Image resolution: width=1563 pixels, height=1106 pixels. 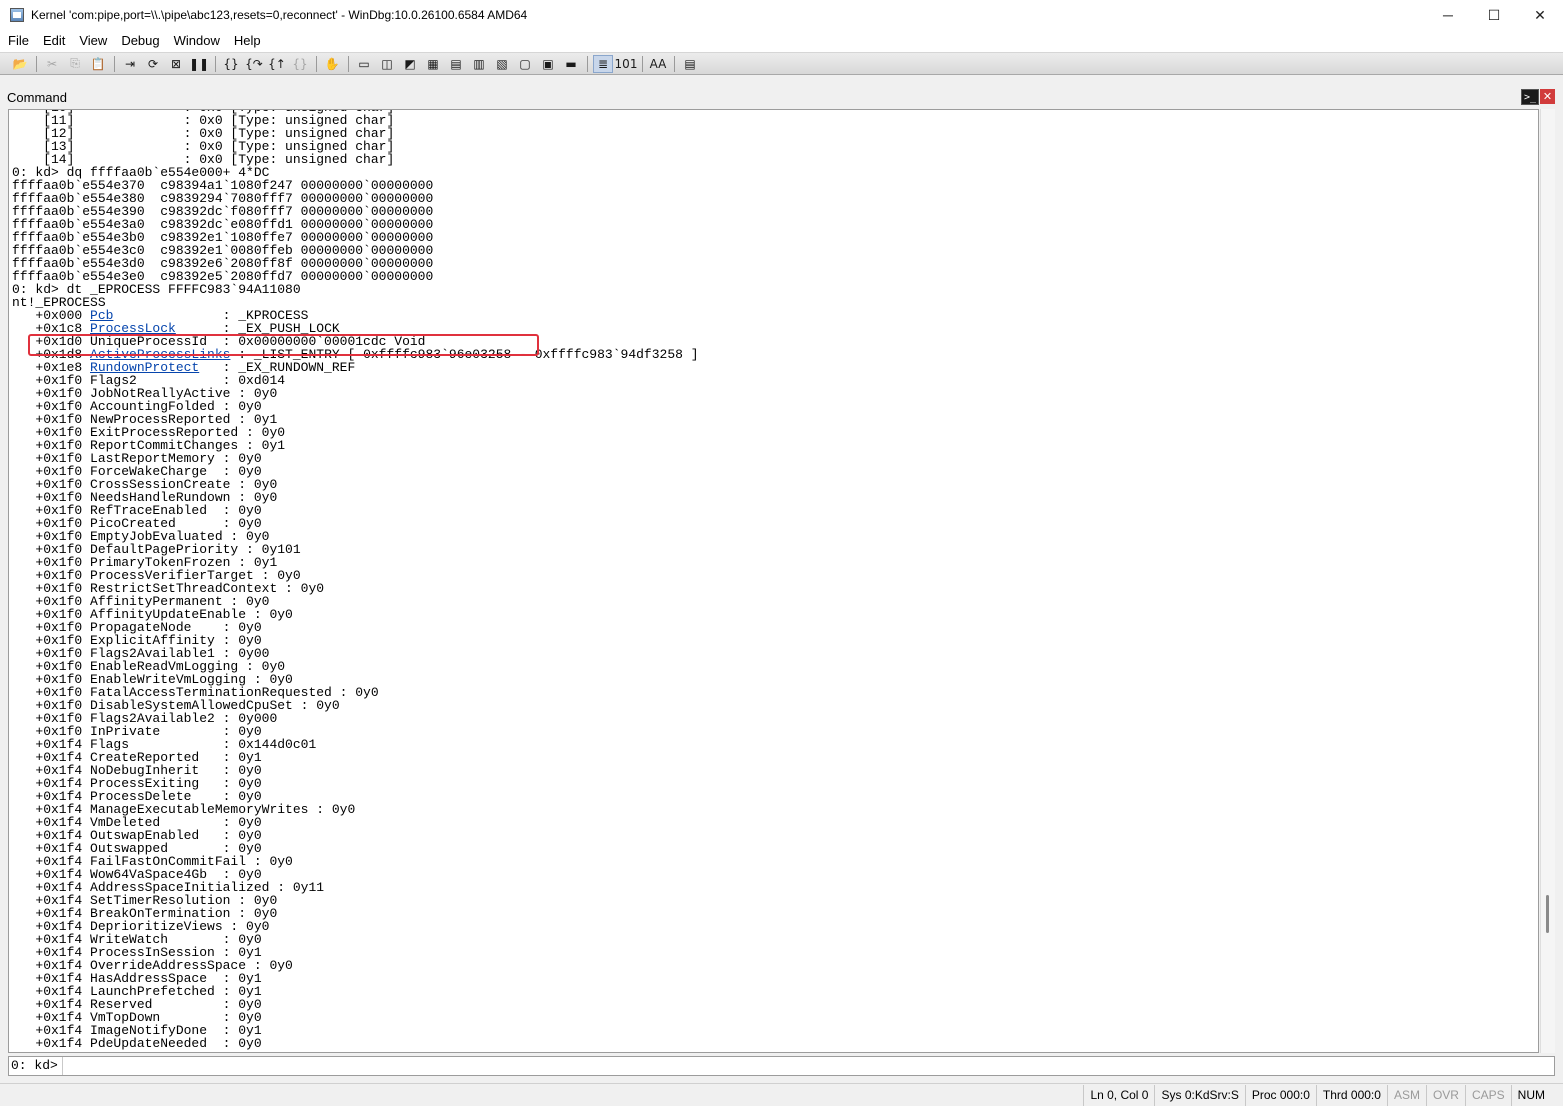 I want to click on cut-icon: ✂, so click(x=52, y=64).